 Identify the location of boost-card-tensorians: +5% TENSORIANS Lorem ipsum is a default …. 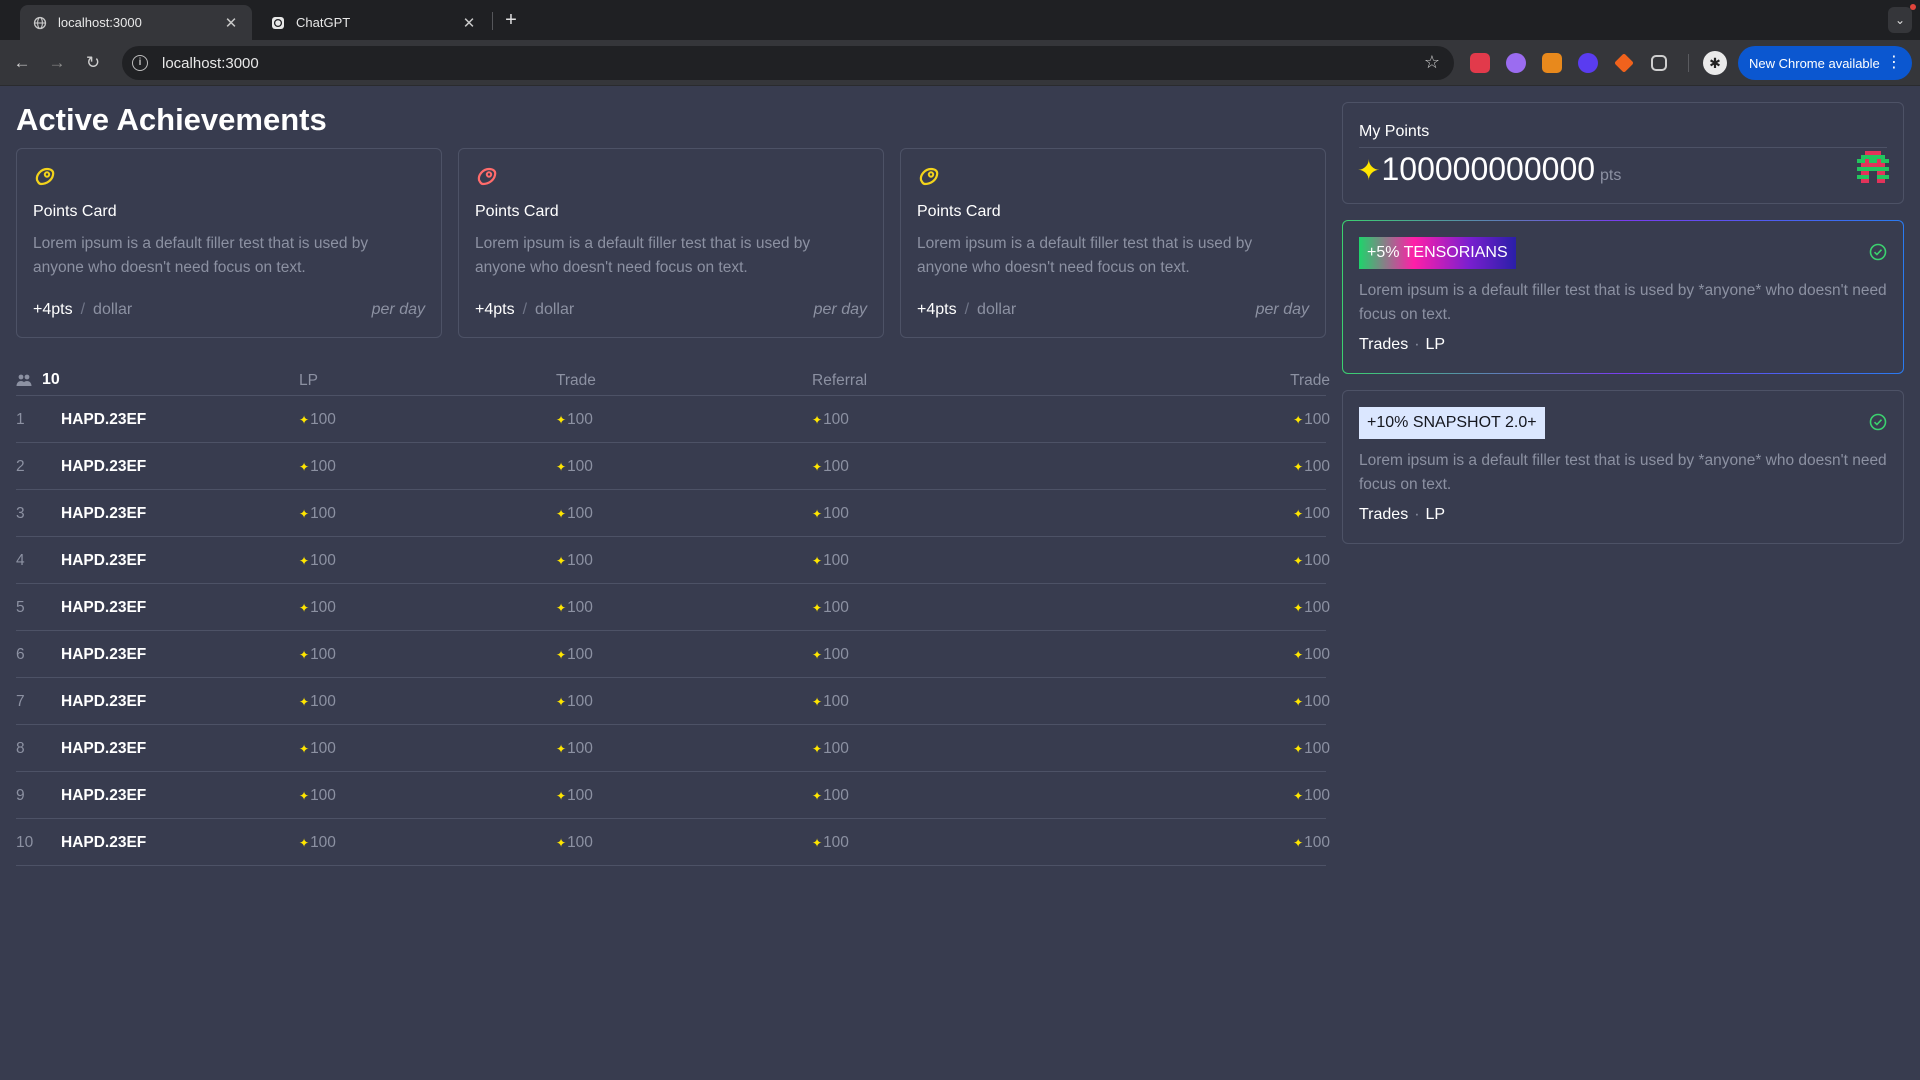
(1623, 297).